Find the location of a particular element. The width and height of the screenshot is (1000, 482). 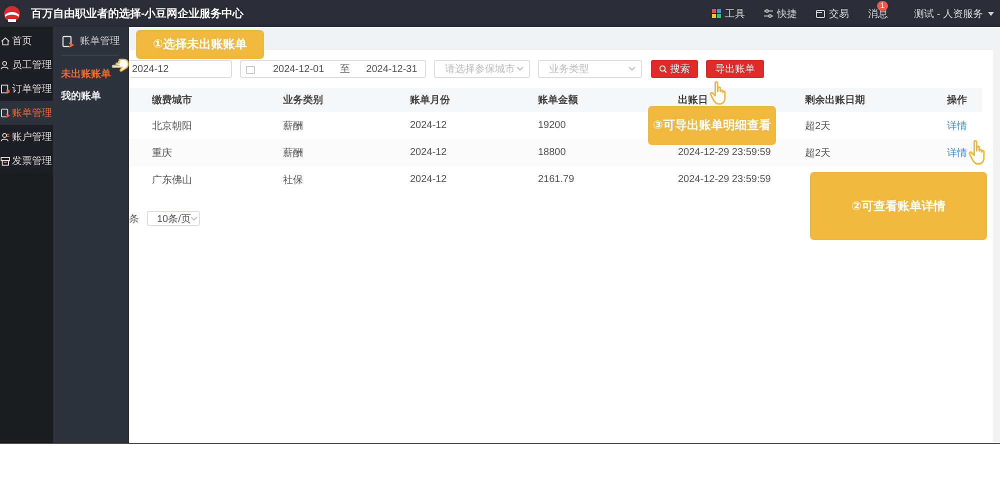

house-icon is located at coordinates (5, 41).